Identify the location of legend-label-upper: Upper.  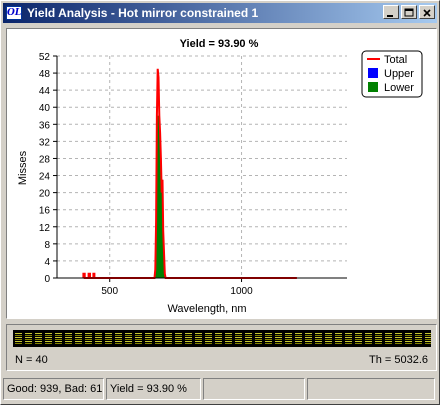
(399, 74).